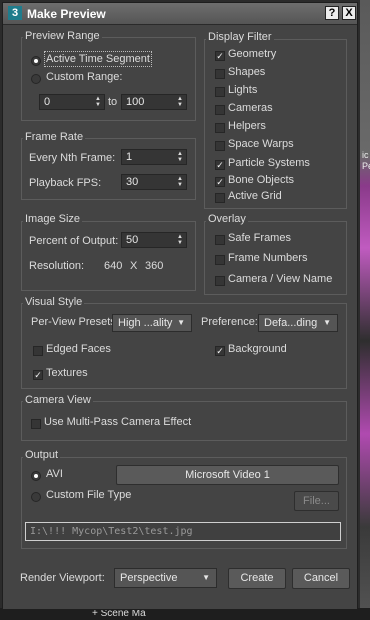 Image resolution: width=370 pixels, height=620 pixels. Describe the element at coordinates (261, 180) in the screenshot. I see `bone-objects-label: Bone Objects` at that location.